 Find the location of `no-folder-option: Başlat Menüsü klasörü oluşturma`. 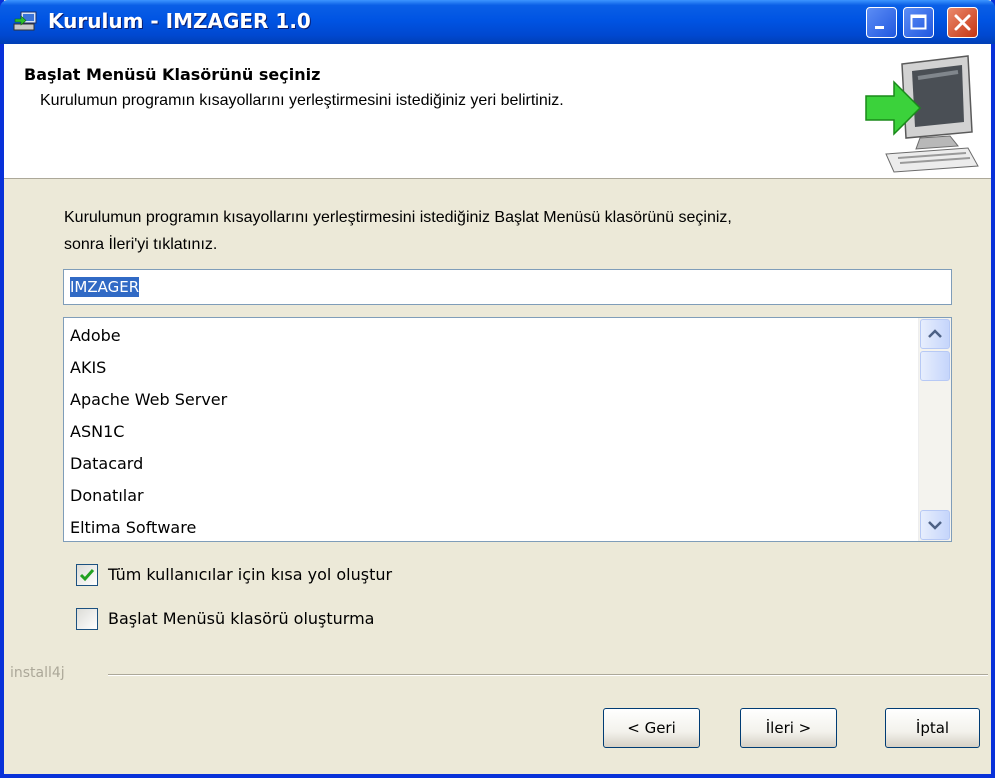

no-folder-option: Başlat Menüsü klasörü oluşturma is located at coordinates (276, 620).